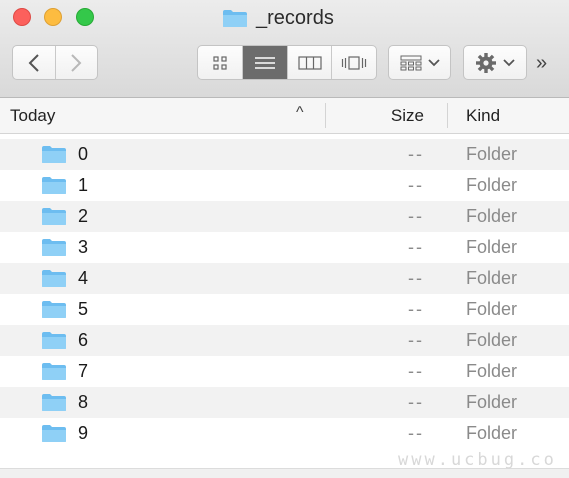 This screenshot has width=569, height=478. Describe the element at coordinates (284, 185) in the screenshot. I see `file-row: 1 -- Folder` at that location.